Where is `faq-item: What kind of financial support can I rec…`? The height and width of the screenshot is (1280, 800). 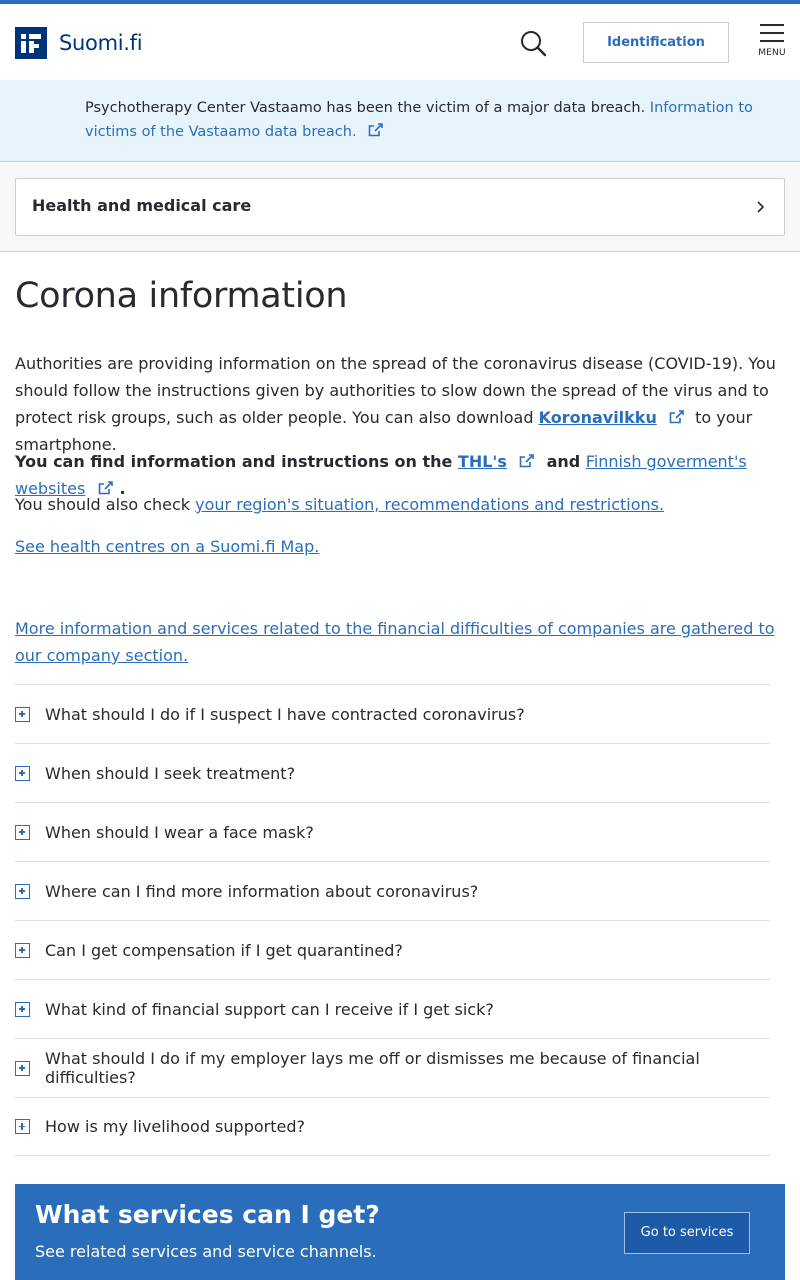 faq-item: What kind of financial support can I rec… is located at coordinates (392, 1008).